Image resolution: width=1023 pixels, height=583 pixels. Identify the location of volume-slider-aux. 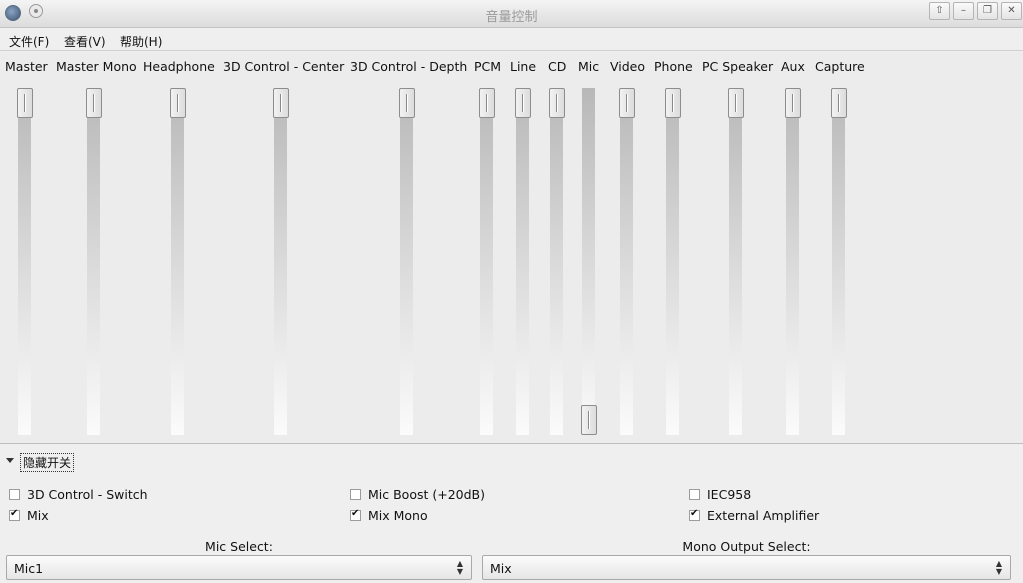
(792, 261).